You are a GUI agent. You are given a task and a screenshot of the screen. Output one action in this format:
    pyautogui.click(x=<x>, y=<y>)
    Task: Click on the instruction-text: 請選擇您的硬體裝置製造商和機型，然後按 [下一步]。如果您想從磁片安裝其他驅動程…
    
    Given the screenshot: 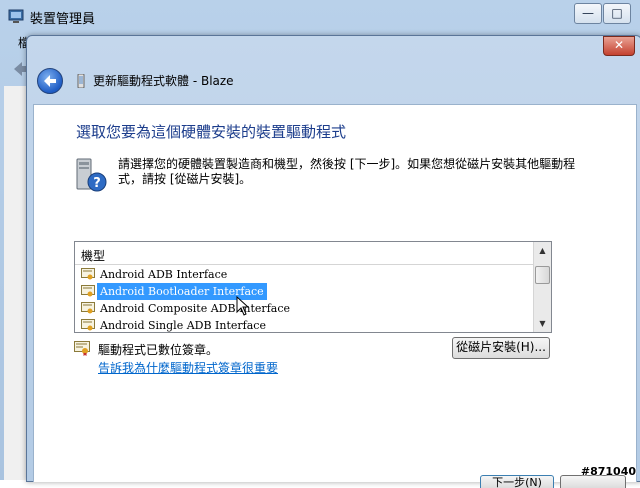 What is the action you would take?
    pyautogui.click(x=347, y=171)
    